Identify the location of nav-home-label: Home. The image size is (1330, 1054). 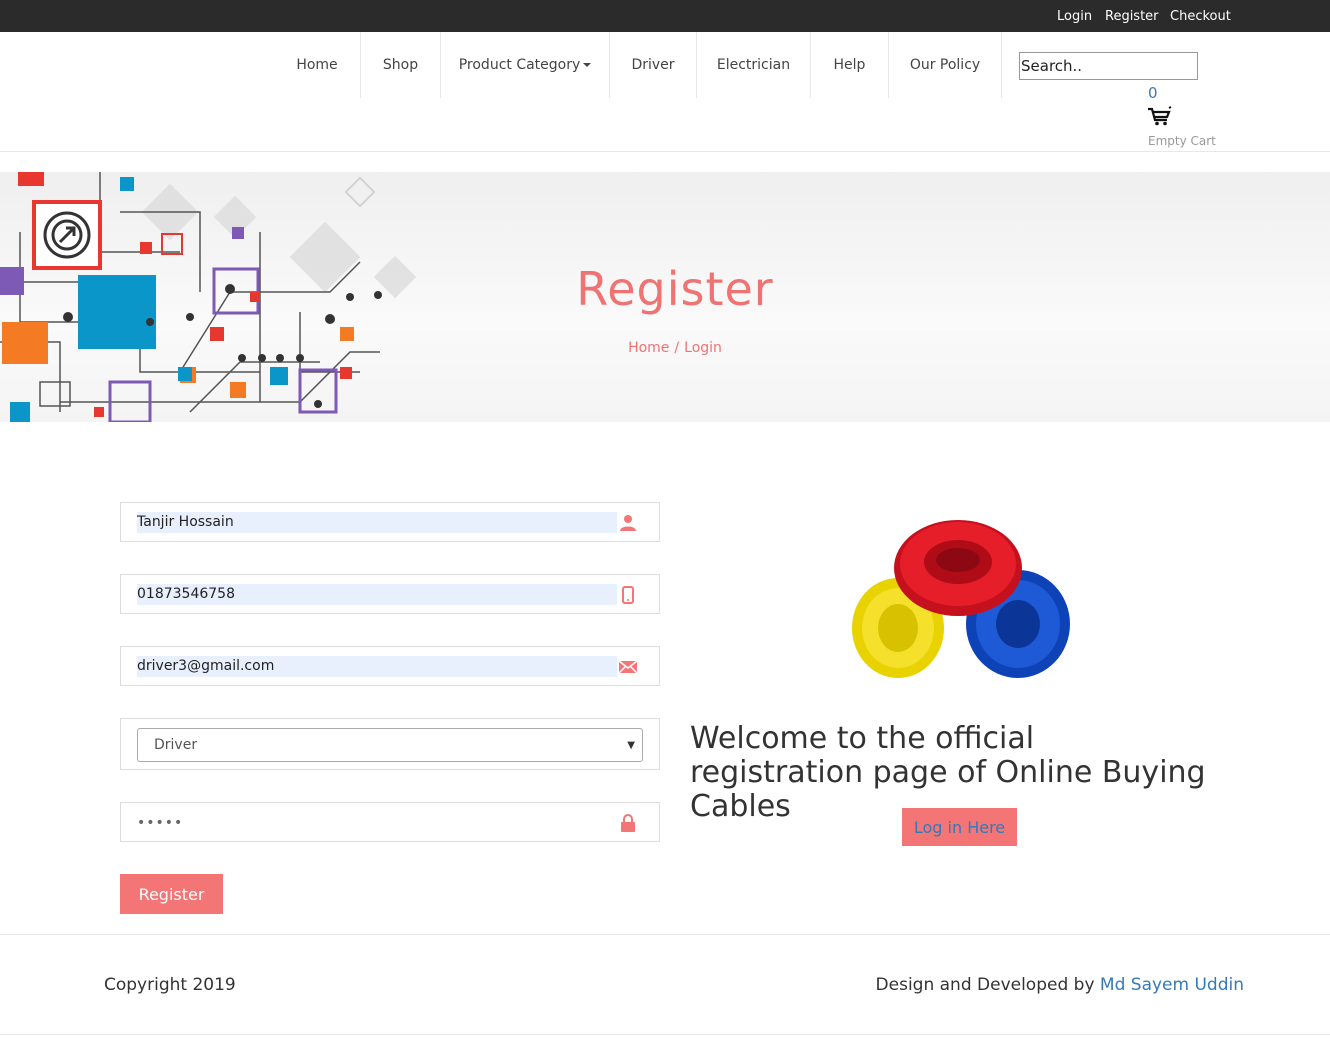
(317, 65).